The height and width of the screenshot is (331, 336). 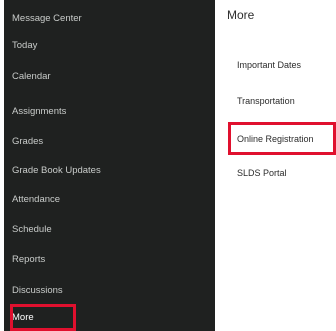 What do you see at coordinates (109, 200) in the screenshot?
I see `sidebar-item-attendance: Attendance` at bounding box center [109, 200].